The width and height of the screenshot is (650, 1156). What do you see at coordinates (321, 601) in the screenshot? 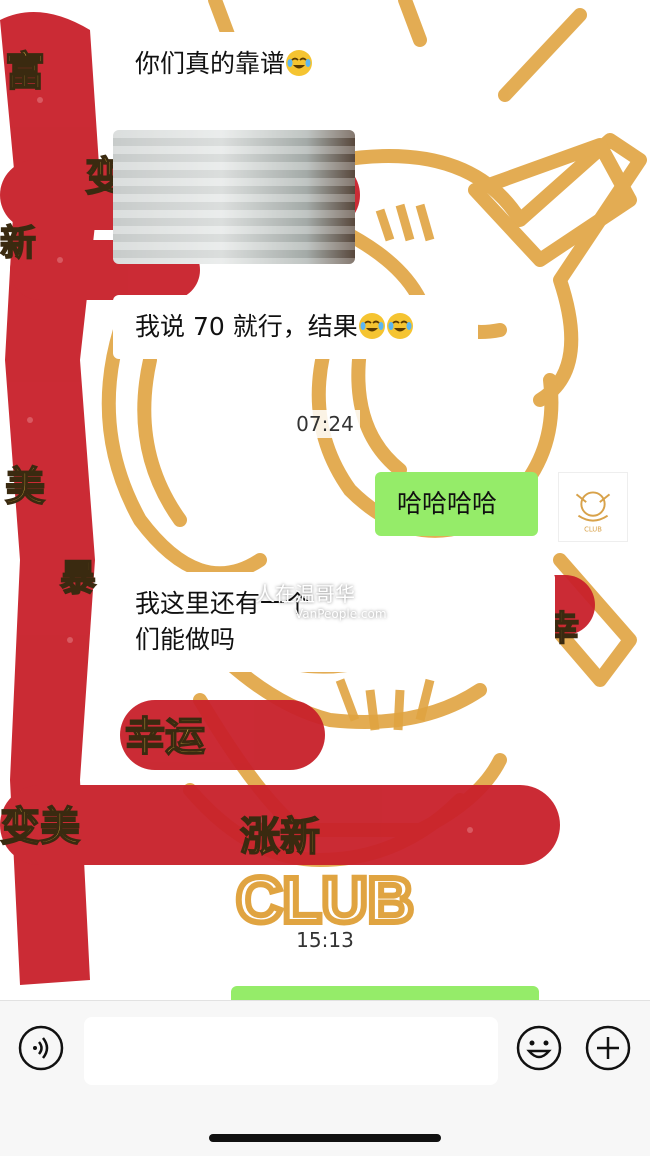
I see `watermark: 人在温哥华 VanPeople.com` at bounding box center [321, 601].